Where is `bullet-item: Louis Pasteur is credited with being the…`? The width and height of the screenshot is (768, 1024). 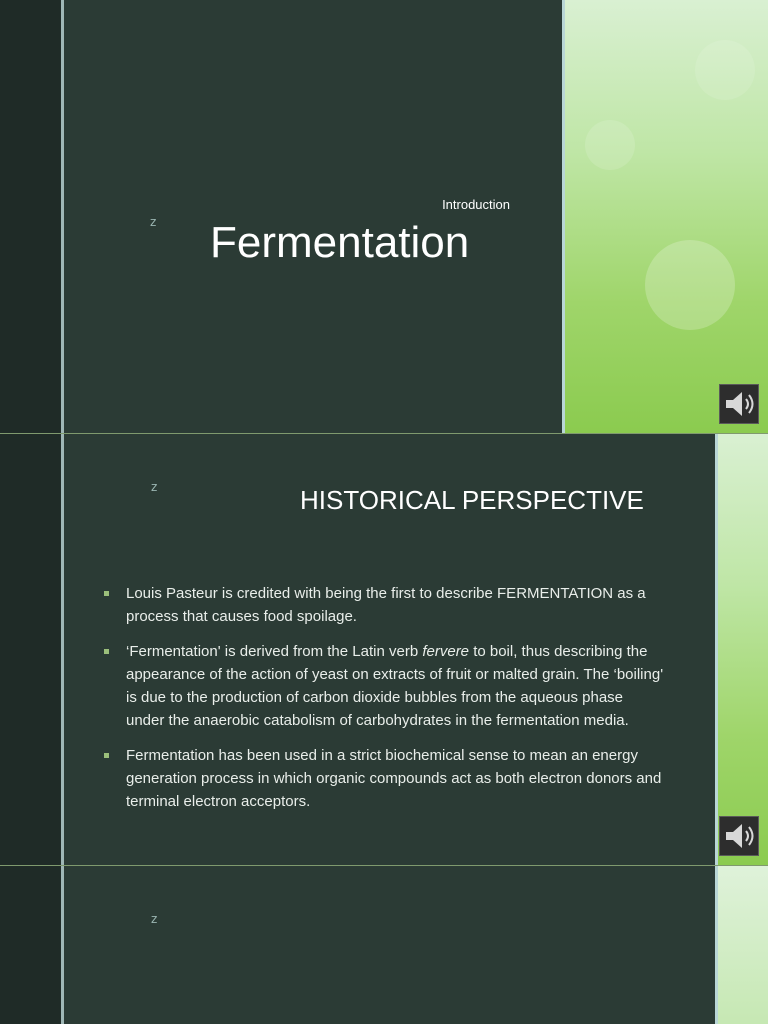 bullet-item: Louis Pasteur is credited with being the… is located at coordinates (384, 605).